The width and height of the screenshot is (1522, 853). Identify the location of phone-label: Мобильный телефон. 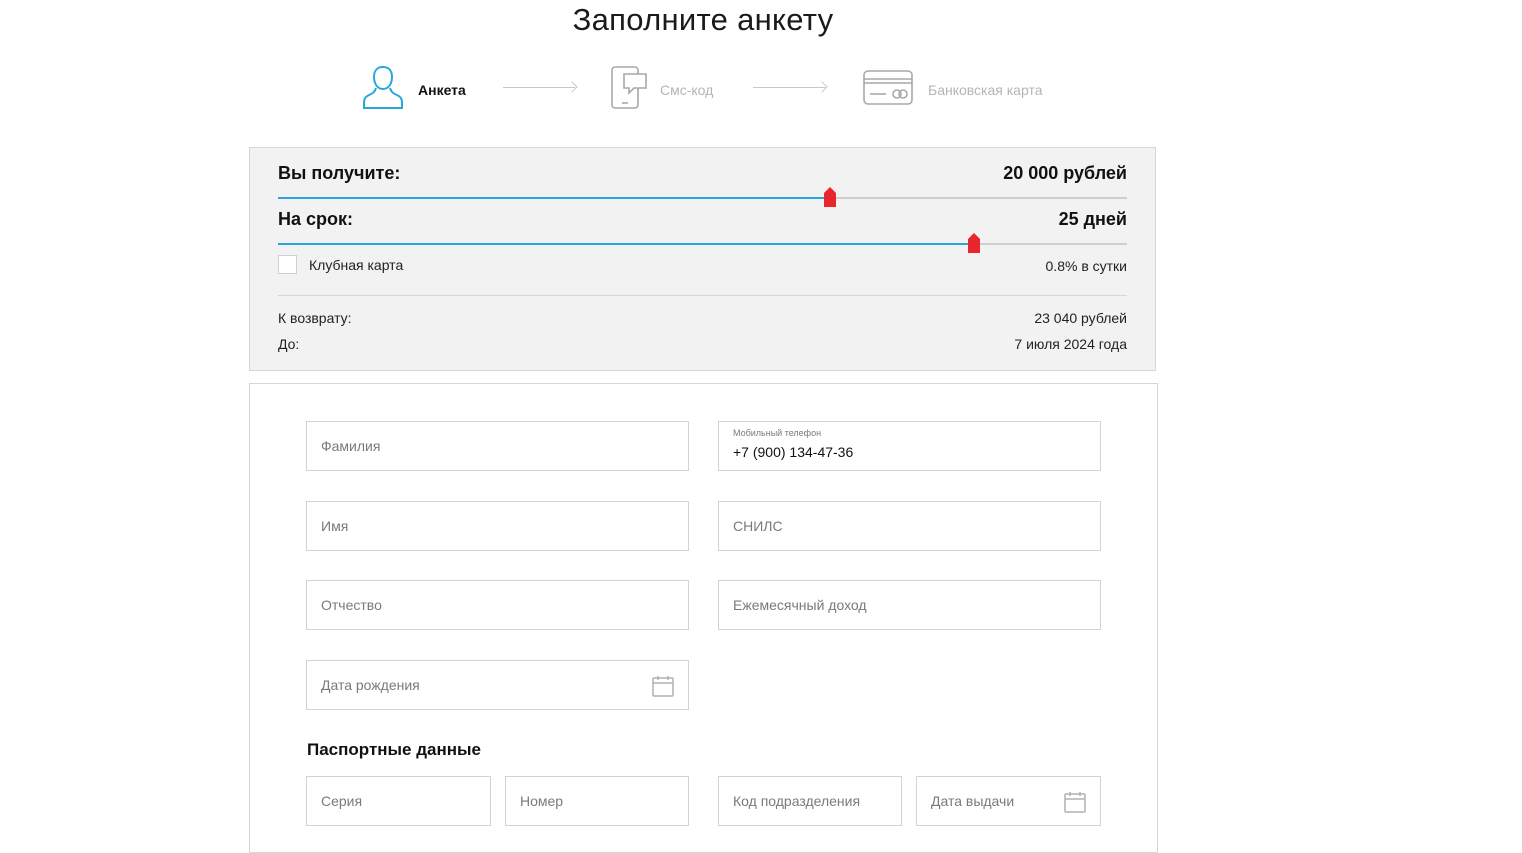
(777, 433).